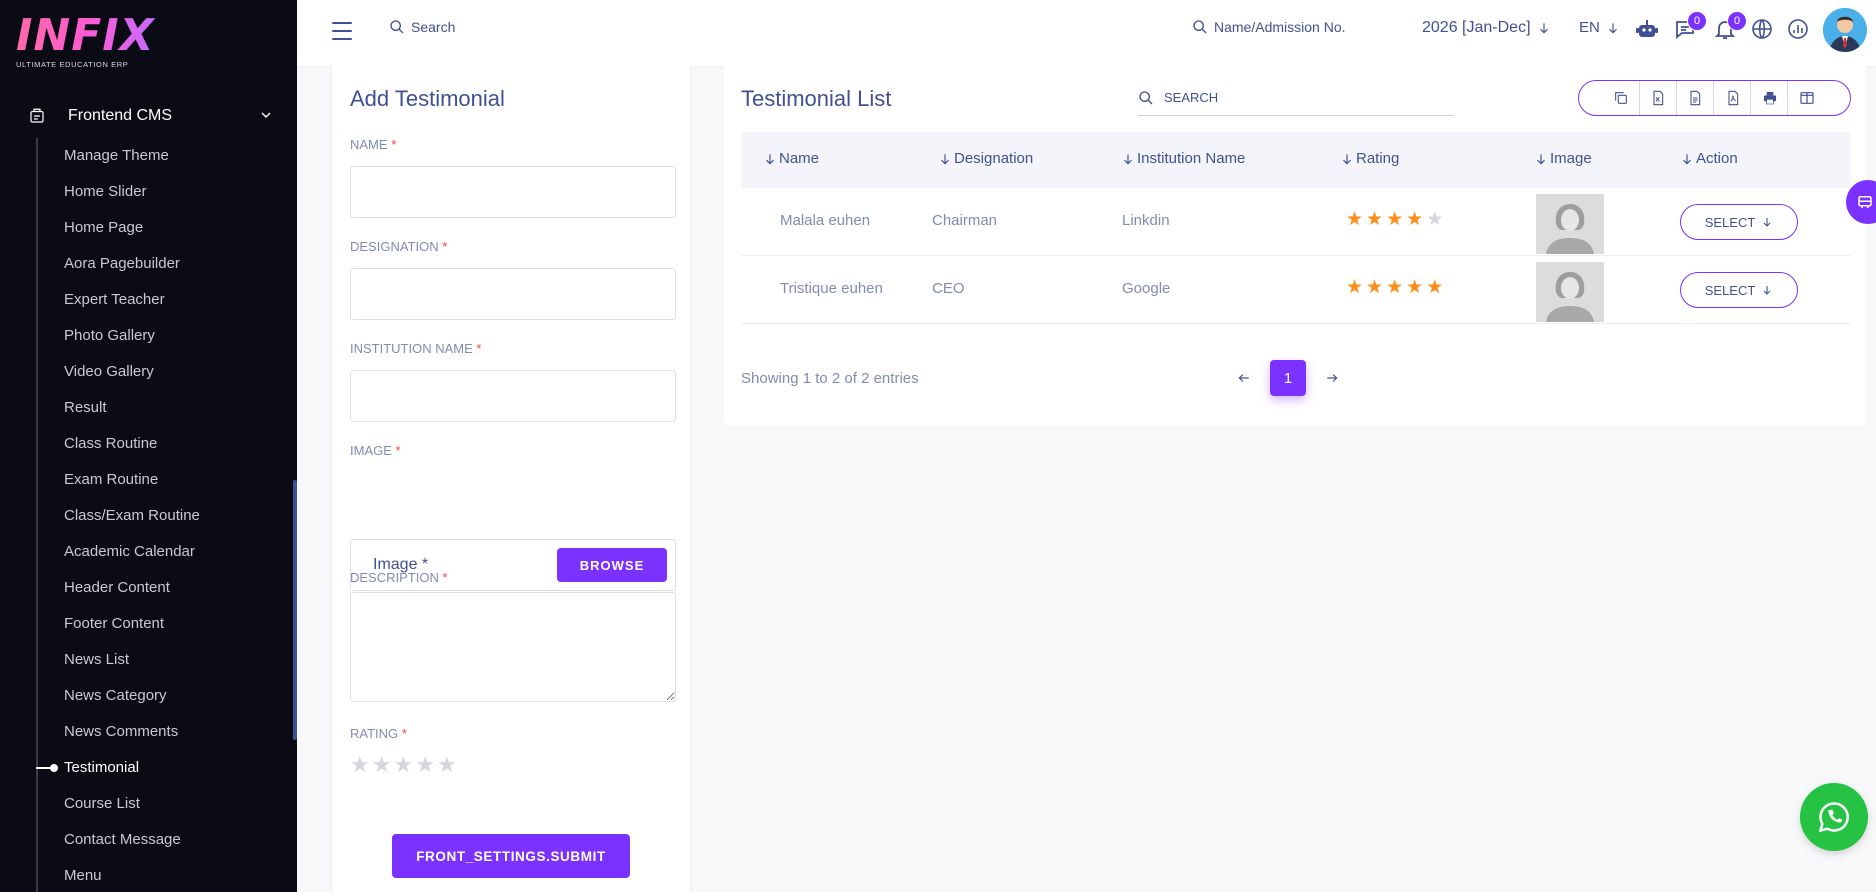 This screenshot has height=892, width=1876. I want to click on sidebar-item-class-exam-routine: Class/Exam Routine, so click(132, 522).